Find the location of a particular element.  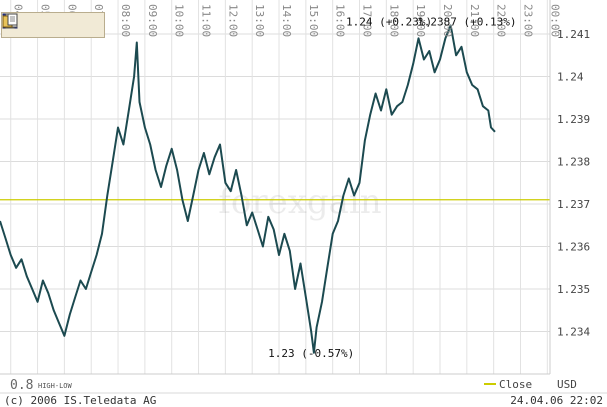

range-value: 0.8 is located at coordinates (21, 385).